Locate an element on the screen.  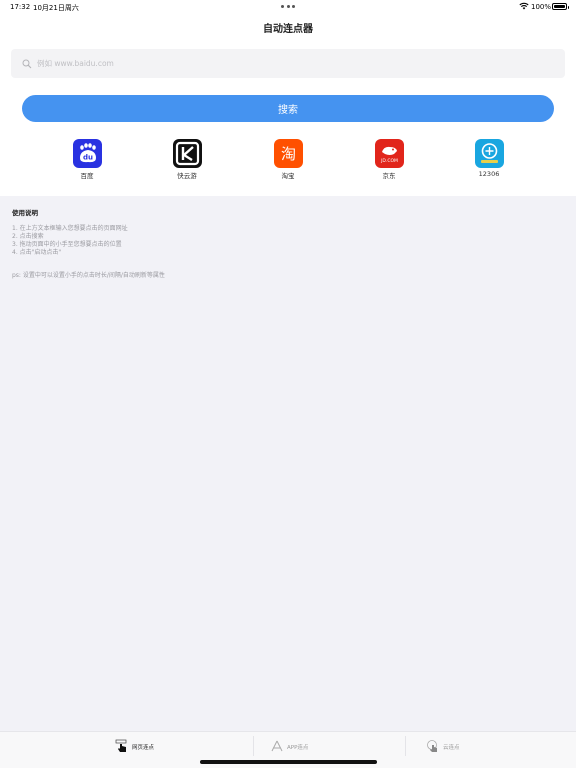
wifi-icon is located at coordinates (524, 6).